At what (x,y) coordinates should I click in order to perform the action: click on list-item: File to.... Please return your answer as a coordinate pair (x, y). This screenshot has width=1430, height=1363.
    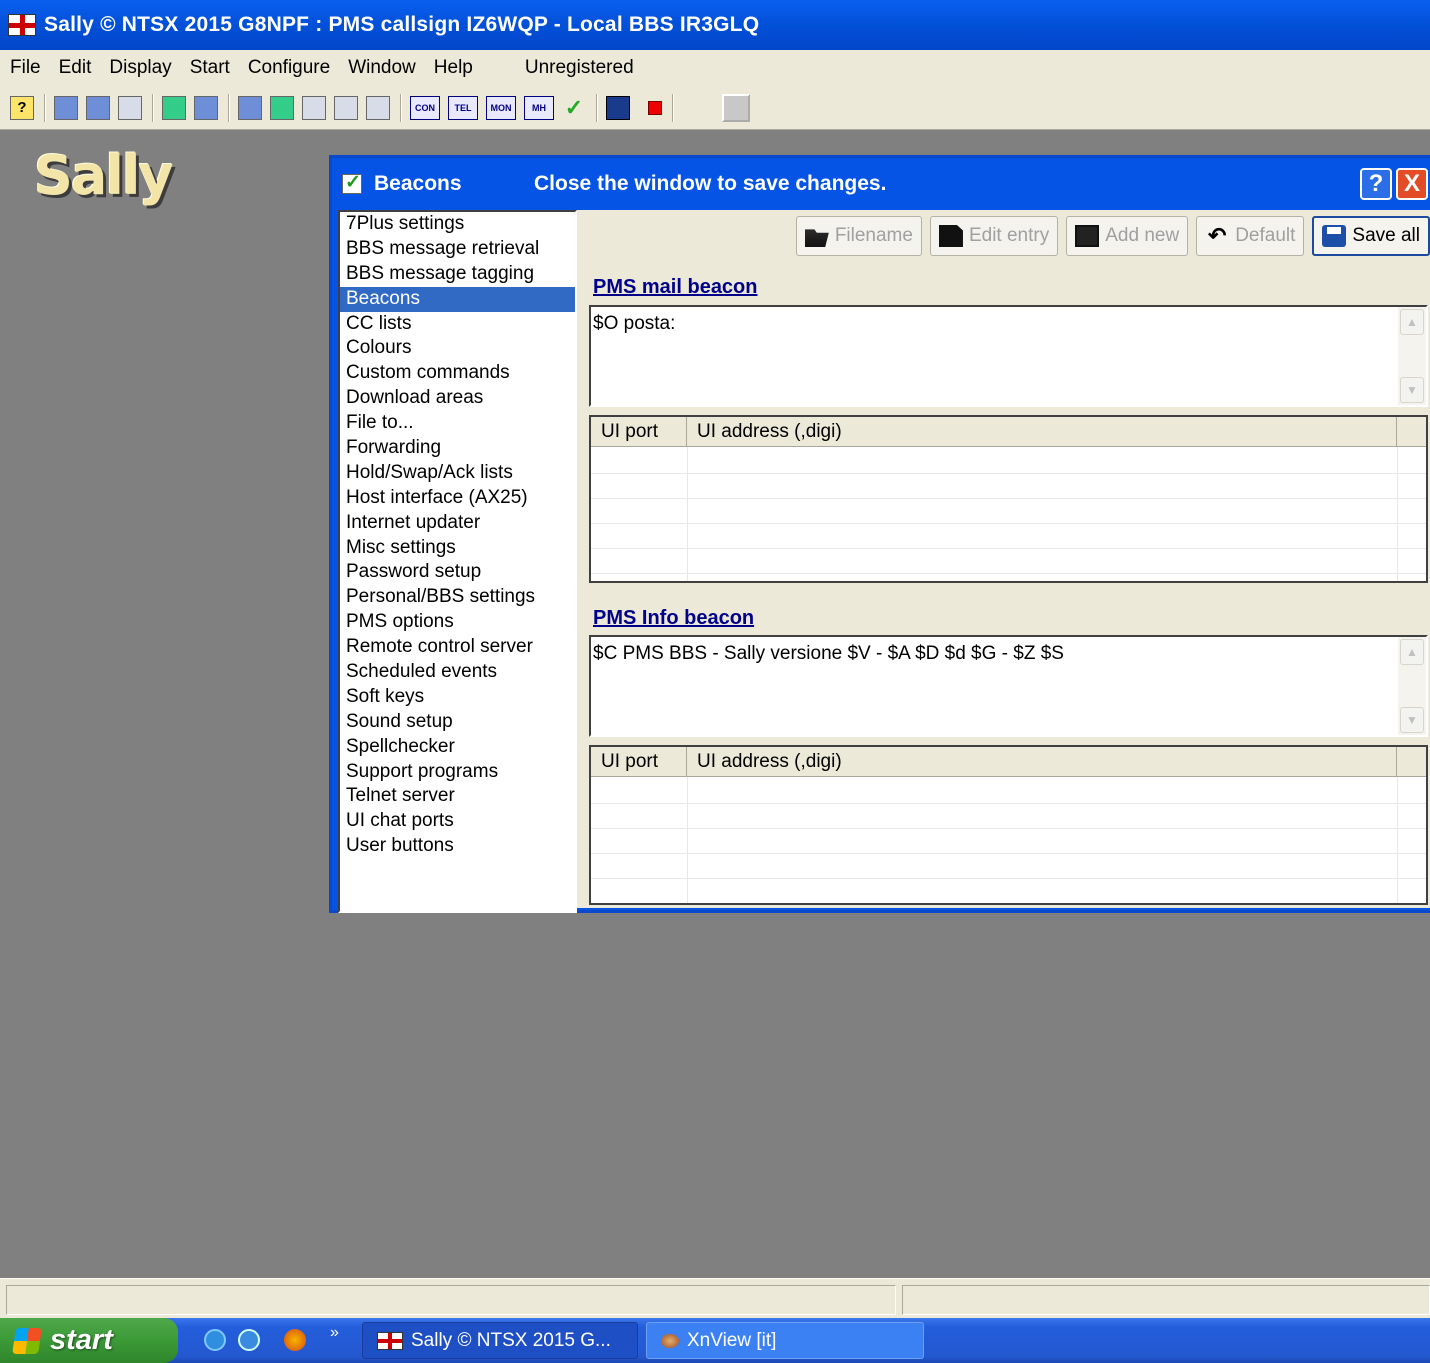
    Looking at the image, I should click on (457, 423).